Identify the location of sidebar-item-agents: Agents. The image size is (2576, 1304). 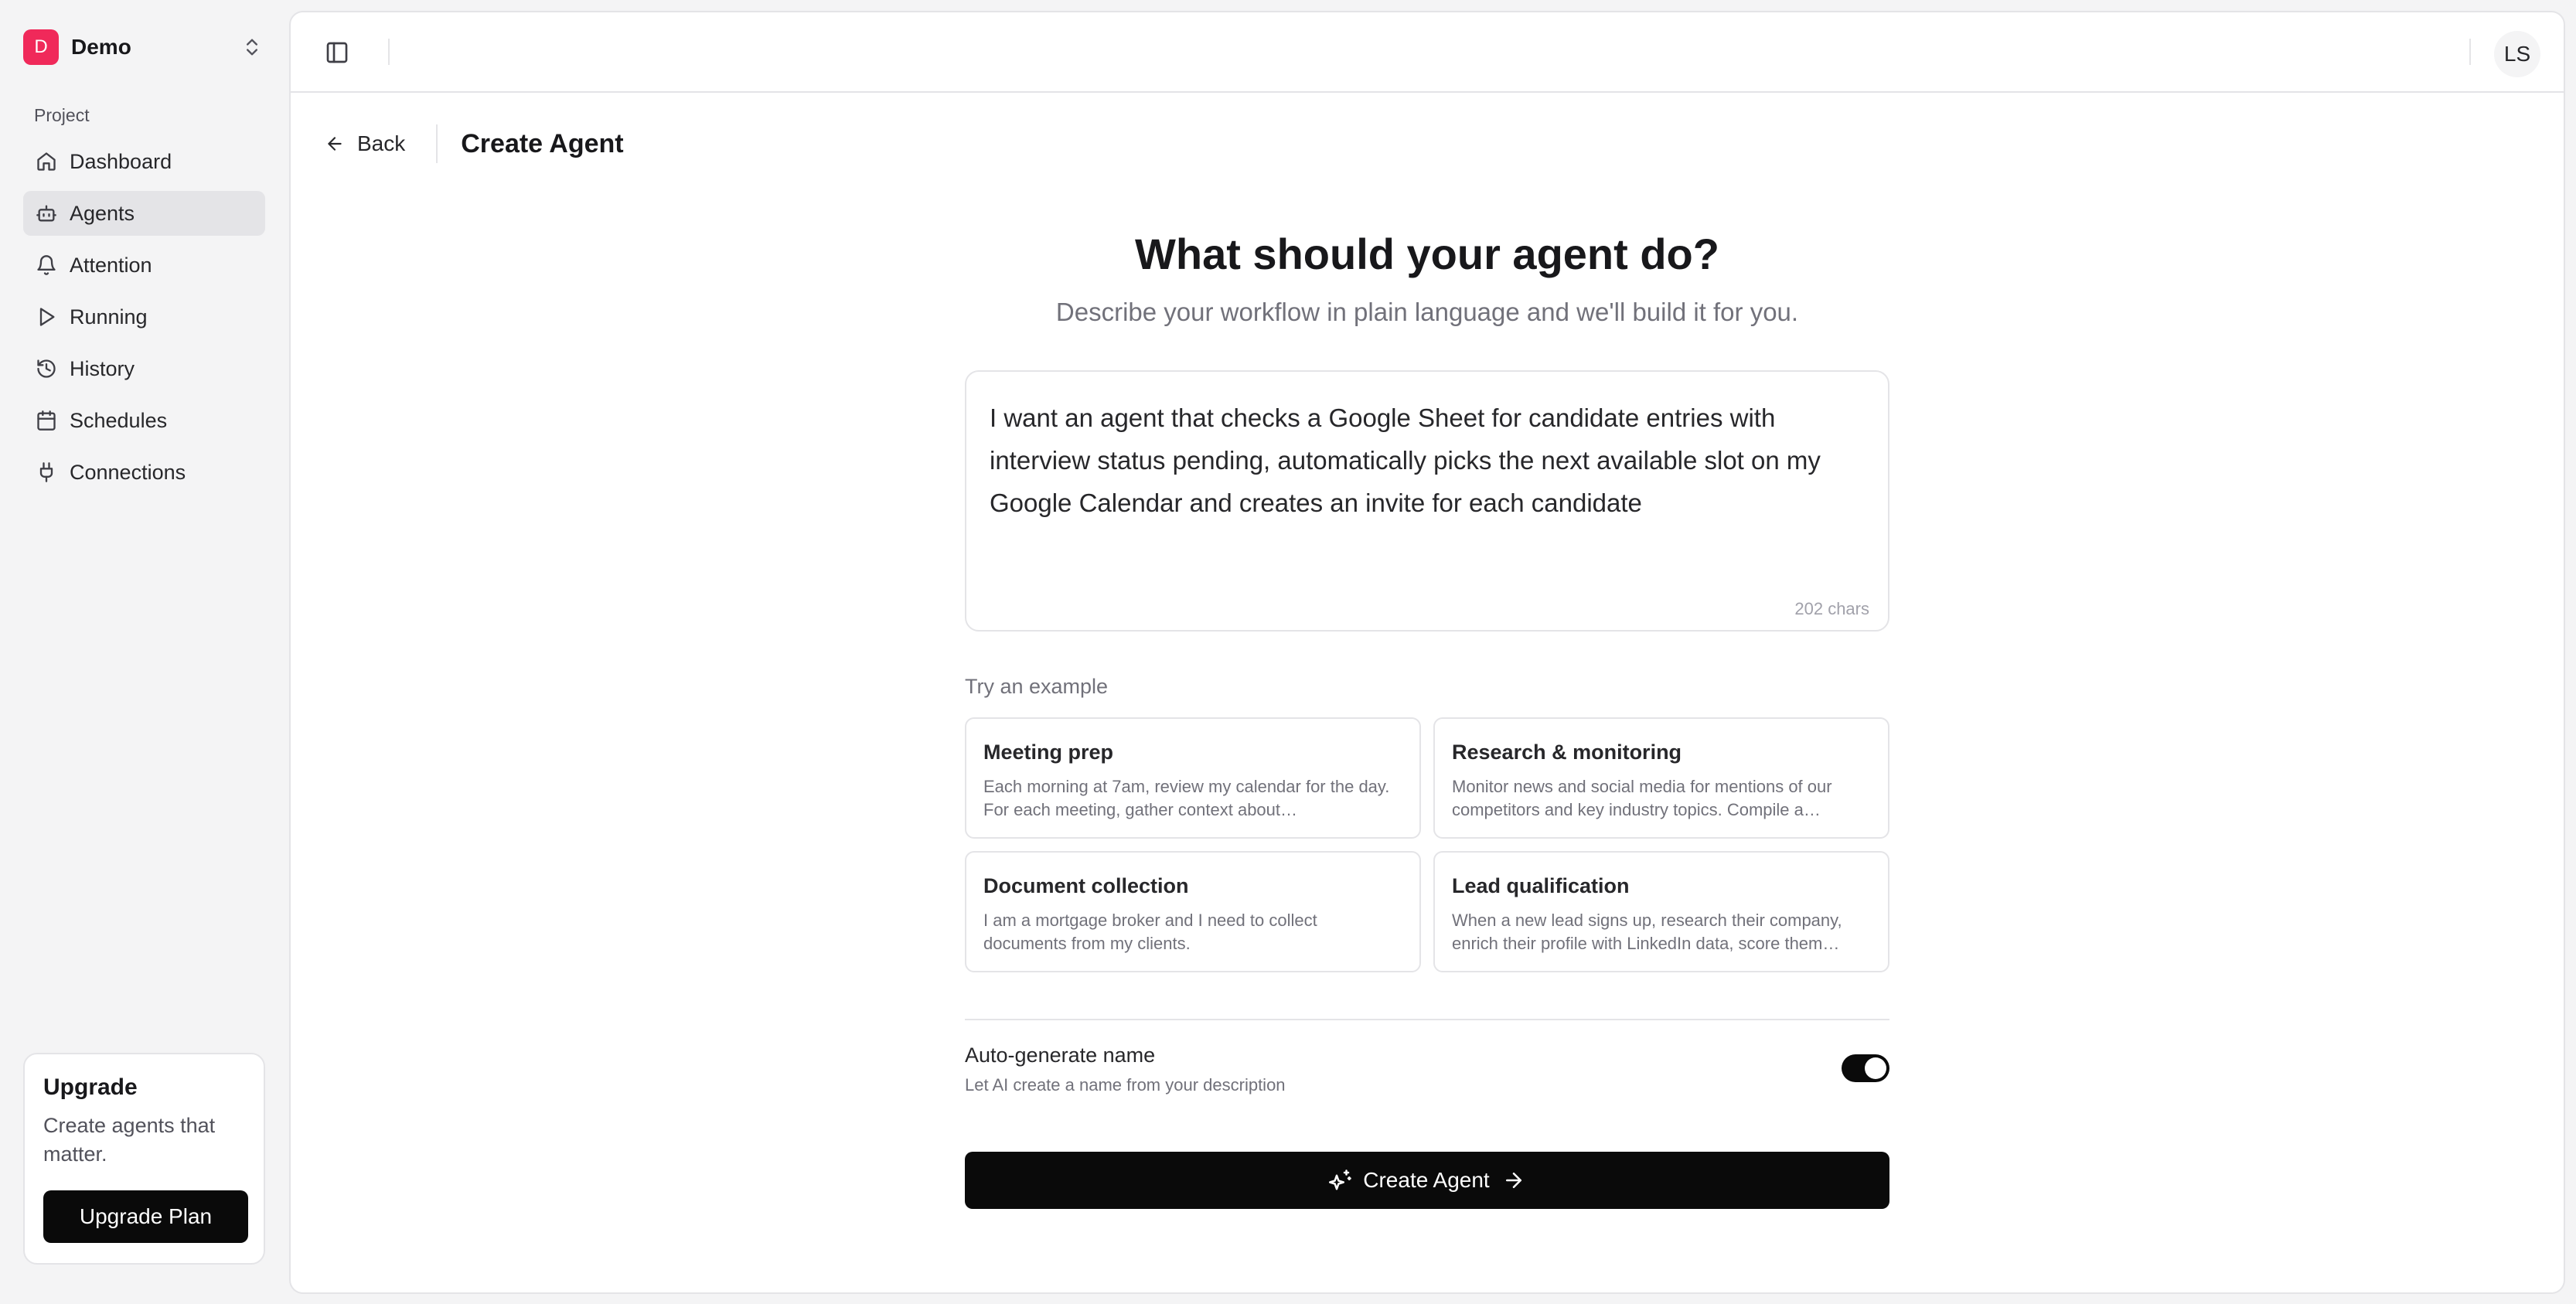
(144, 213).